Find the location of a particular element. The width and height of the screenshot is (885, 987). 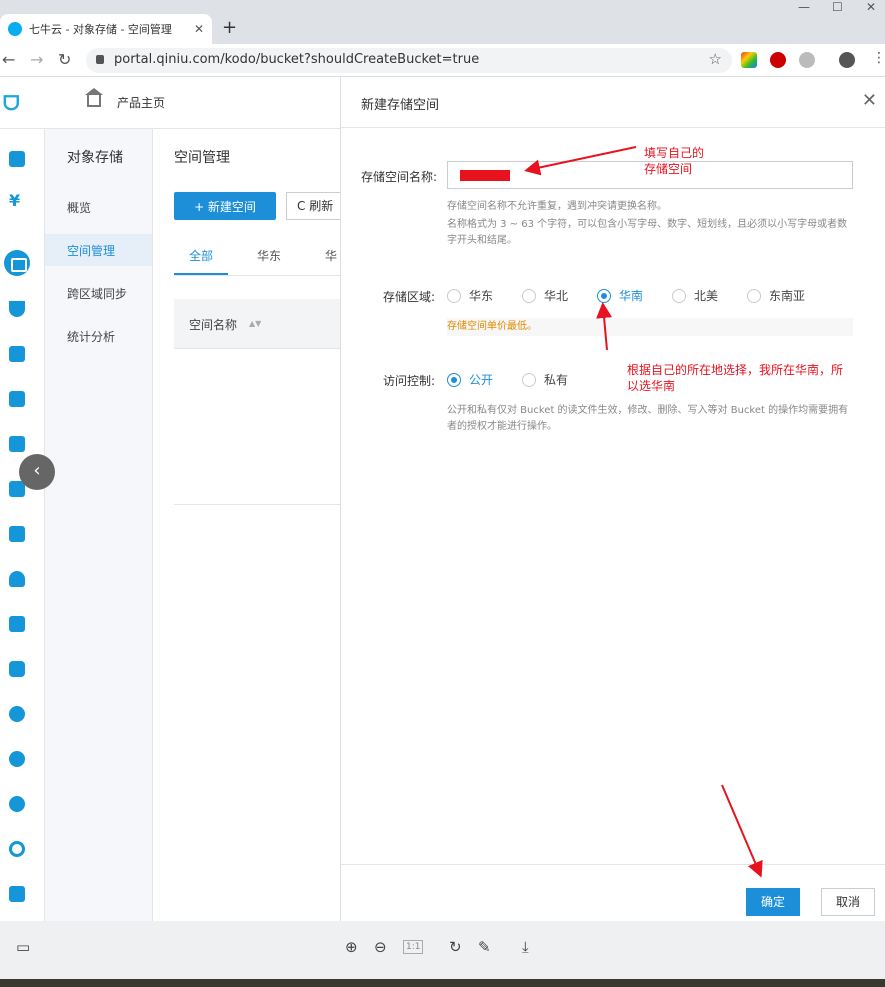

dialog-title: 新建存储空间 is located at coordinates (400, 105).